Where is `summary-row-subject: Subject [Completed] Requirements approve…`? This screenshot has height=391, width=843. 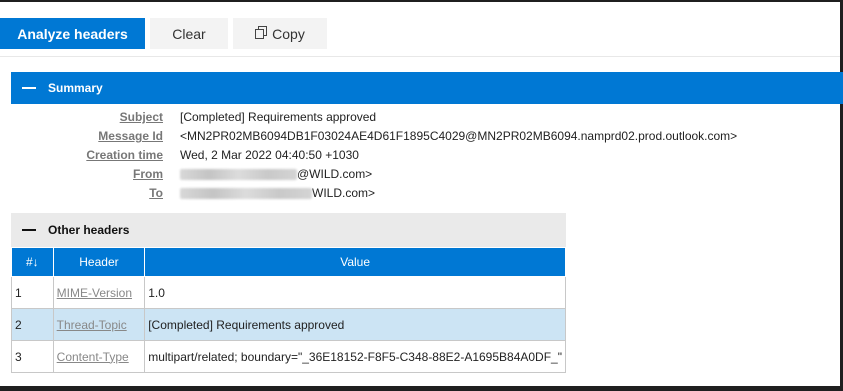
summary-row-subject: Subject [Completed] Requirements approve… is located at coordinates (420, 119).